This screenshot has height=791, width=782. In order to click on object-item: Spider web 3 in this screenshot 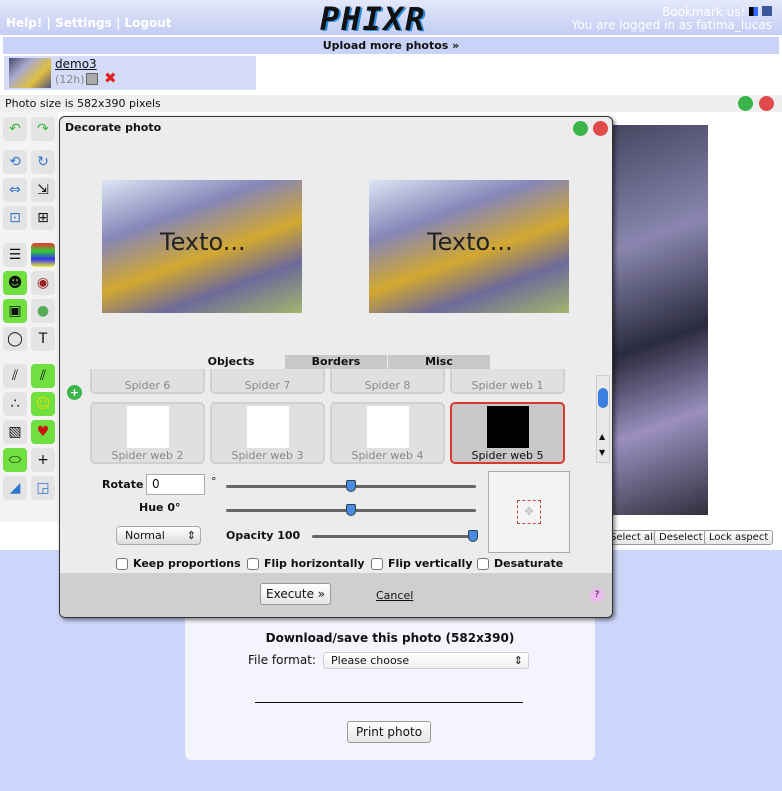, I will do `click(267, 433)`.